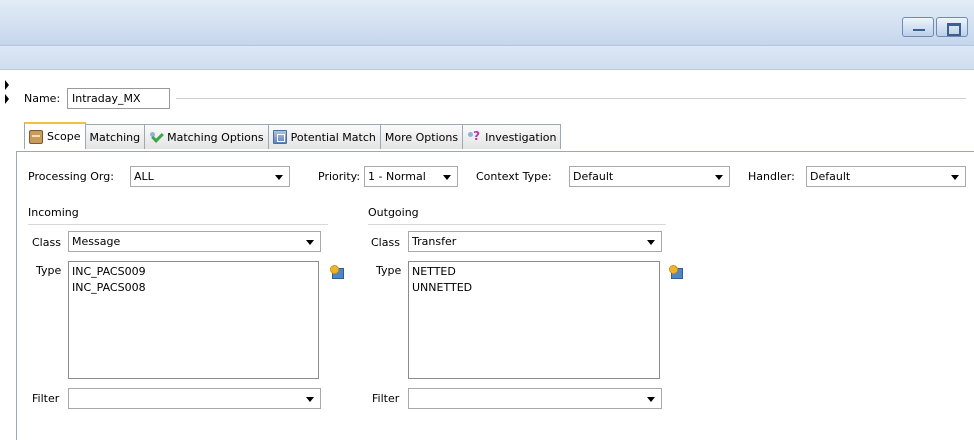 This screenshot has width=974, height=440. I want to click on context-type-value: Default, so click(593, 176).